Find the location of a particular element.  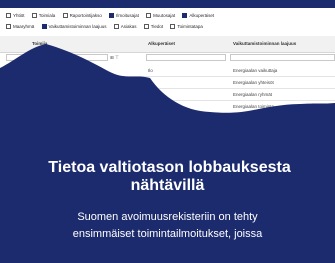

headline-line-2: nähtävillä is located at coordinates (167, 185).